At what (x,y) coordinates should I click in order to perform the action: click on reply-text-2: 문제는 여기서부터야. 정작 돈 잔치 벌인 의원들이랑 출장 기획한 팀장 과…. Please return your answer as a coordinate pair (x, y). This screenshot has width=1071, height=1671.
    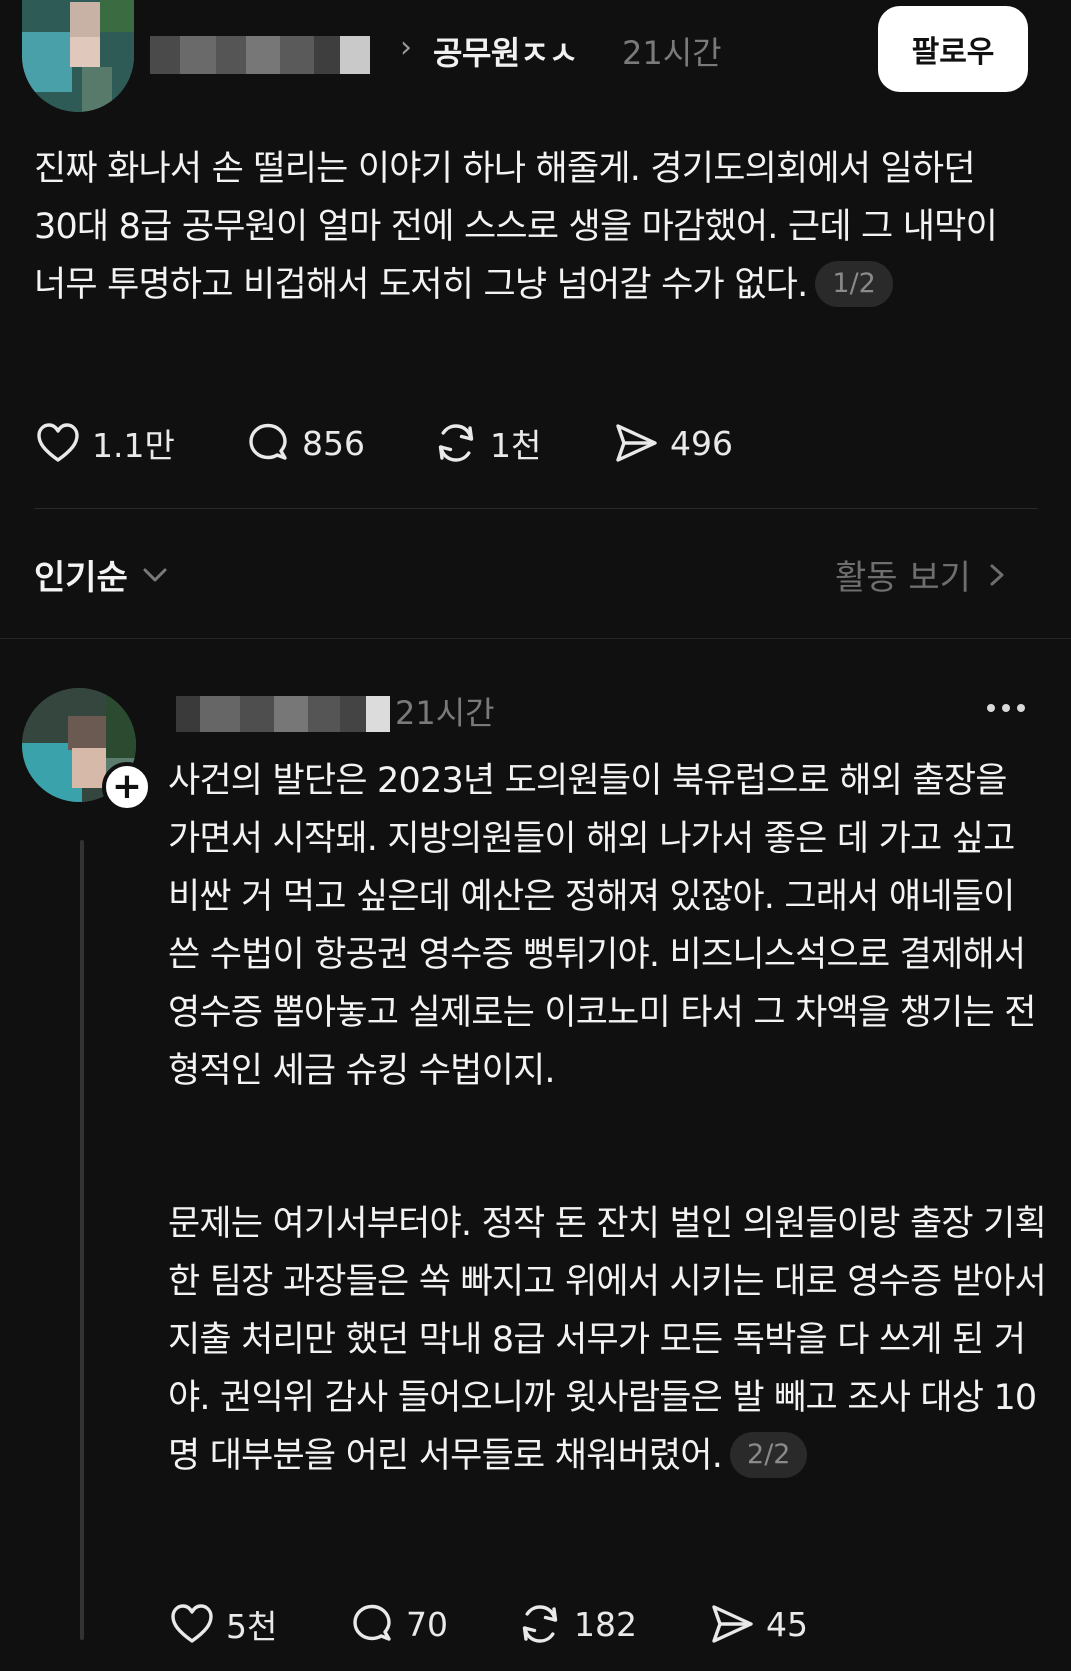
    Looking at the image, I should click on (607, 1340).